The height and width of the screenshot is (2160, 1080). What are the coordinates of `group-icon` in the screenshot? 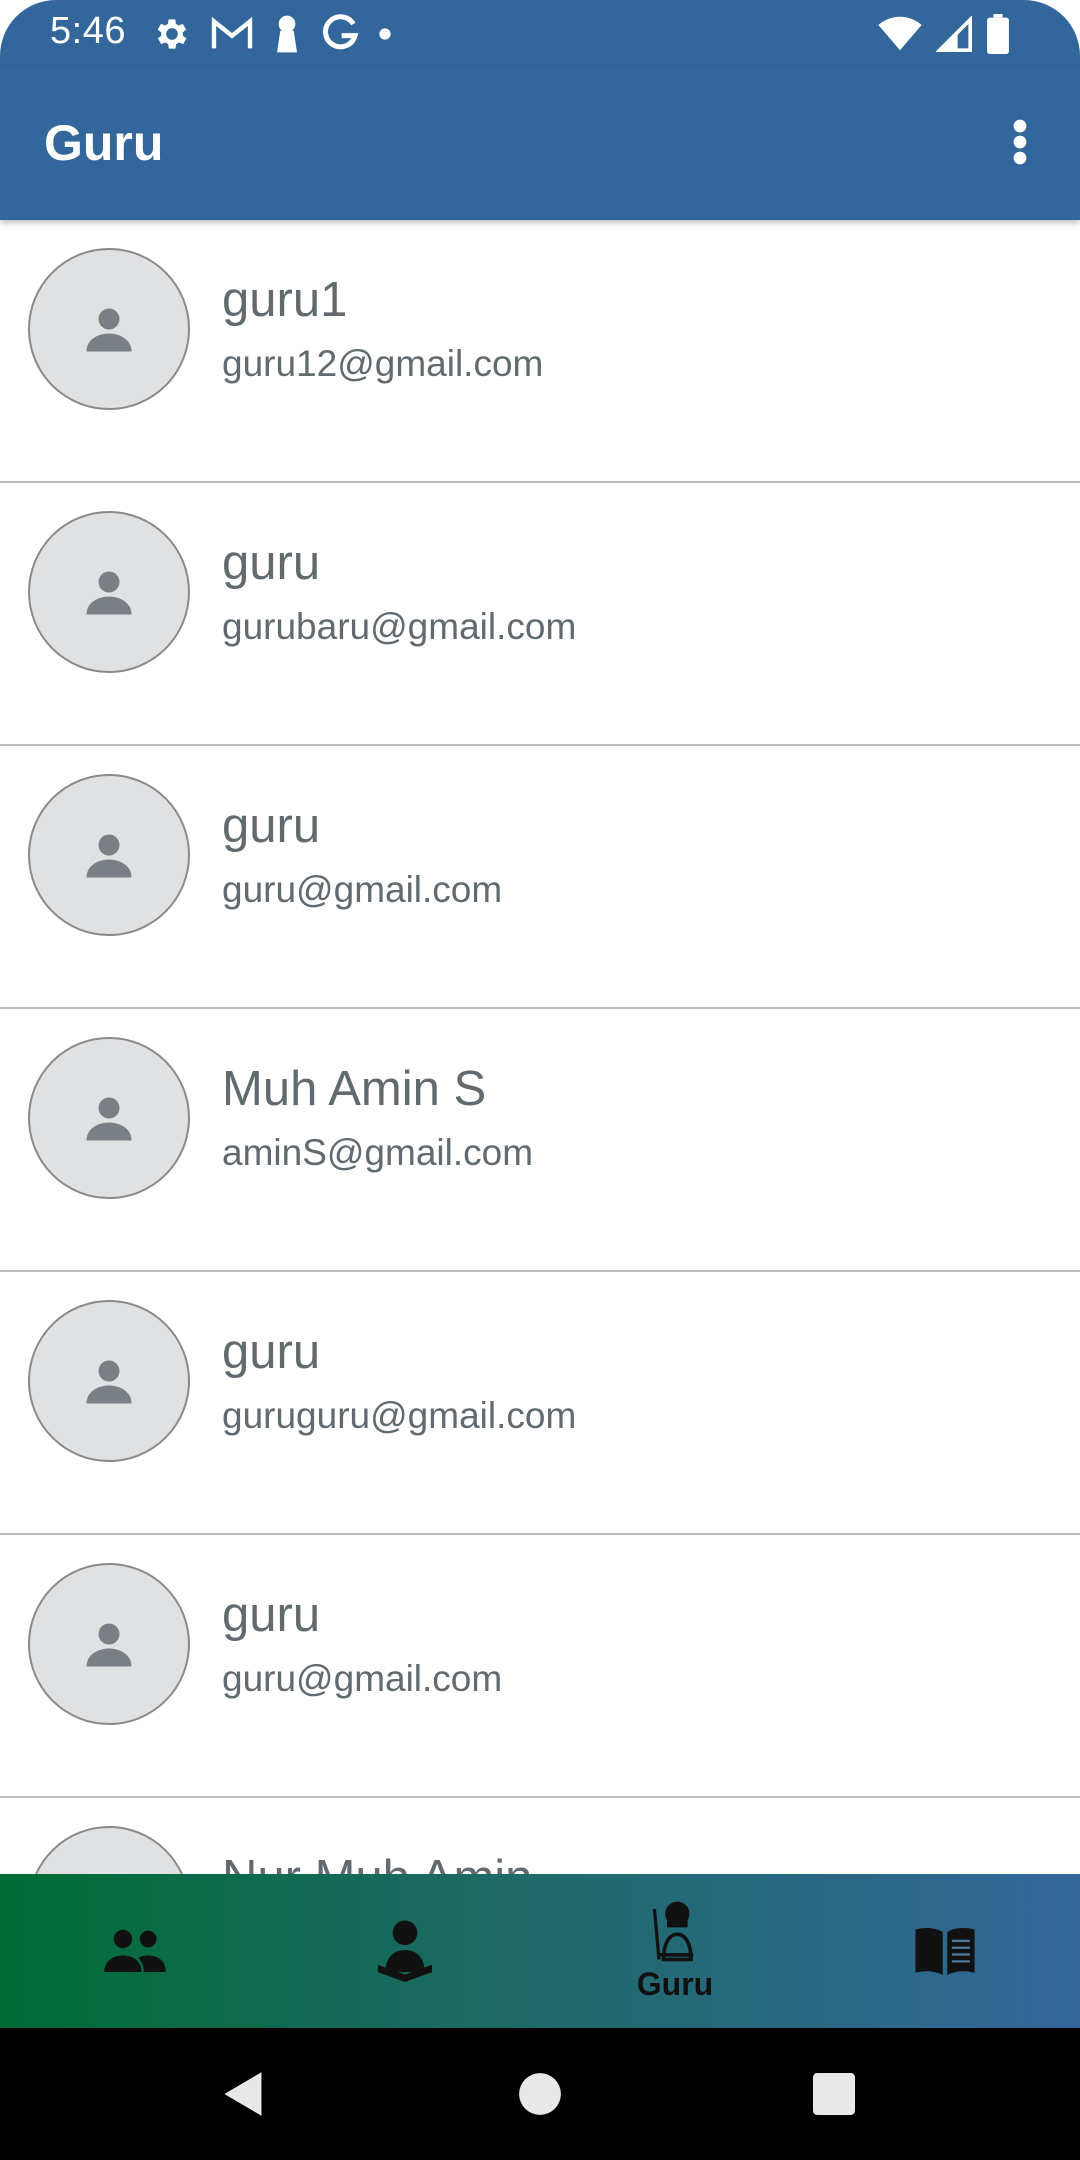 It's located at (135, 1950).